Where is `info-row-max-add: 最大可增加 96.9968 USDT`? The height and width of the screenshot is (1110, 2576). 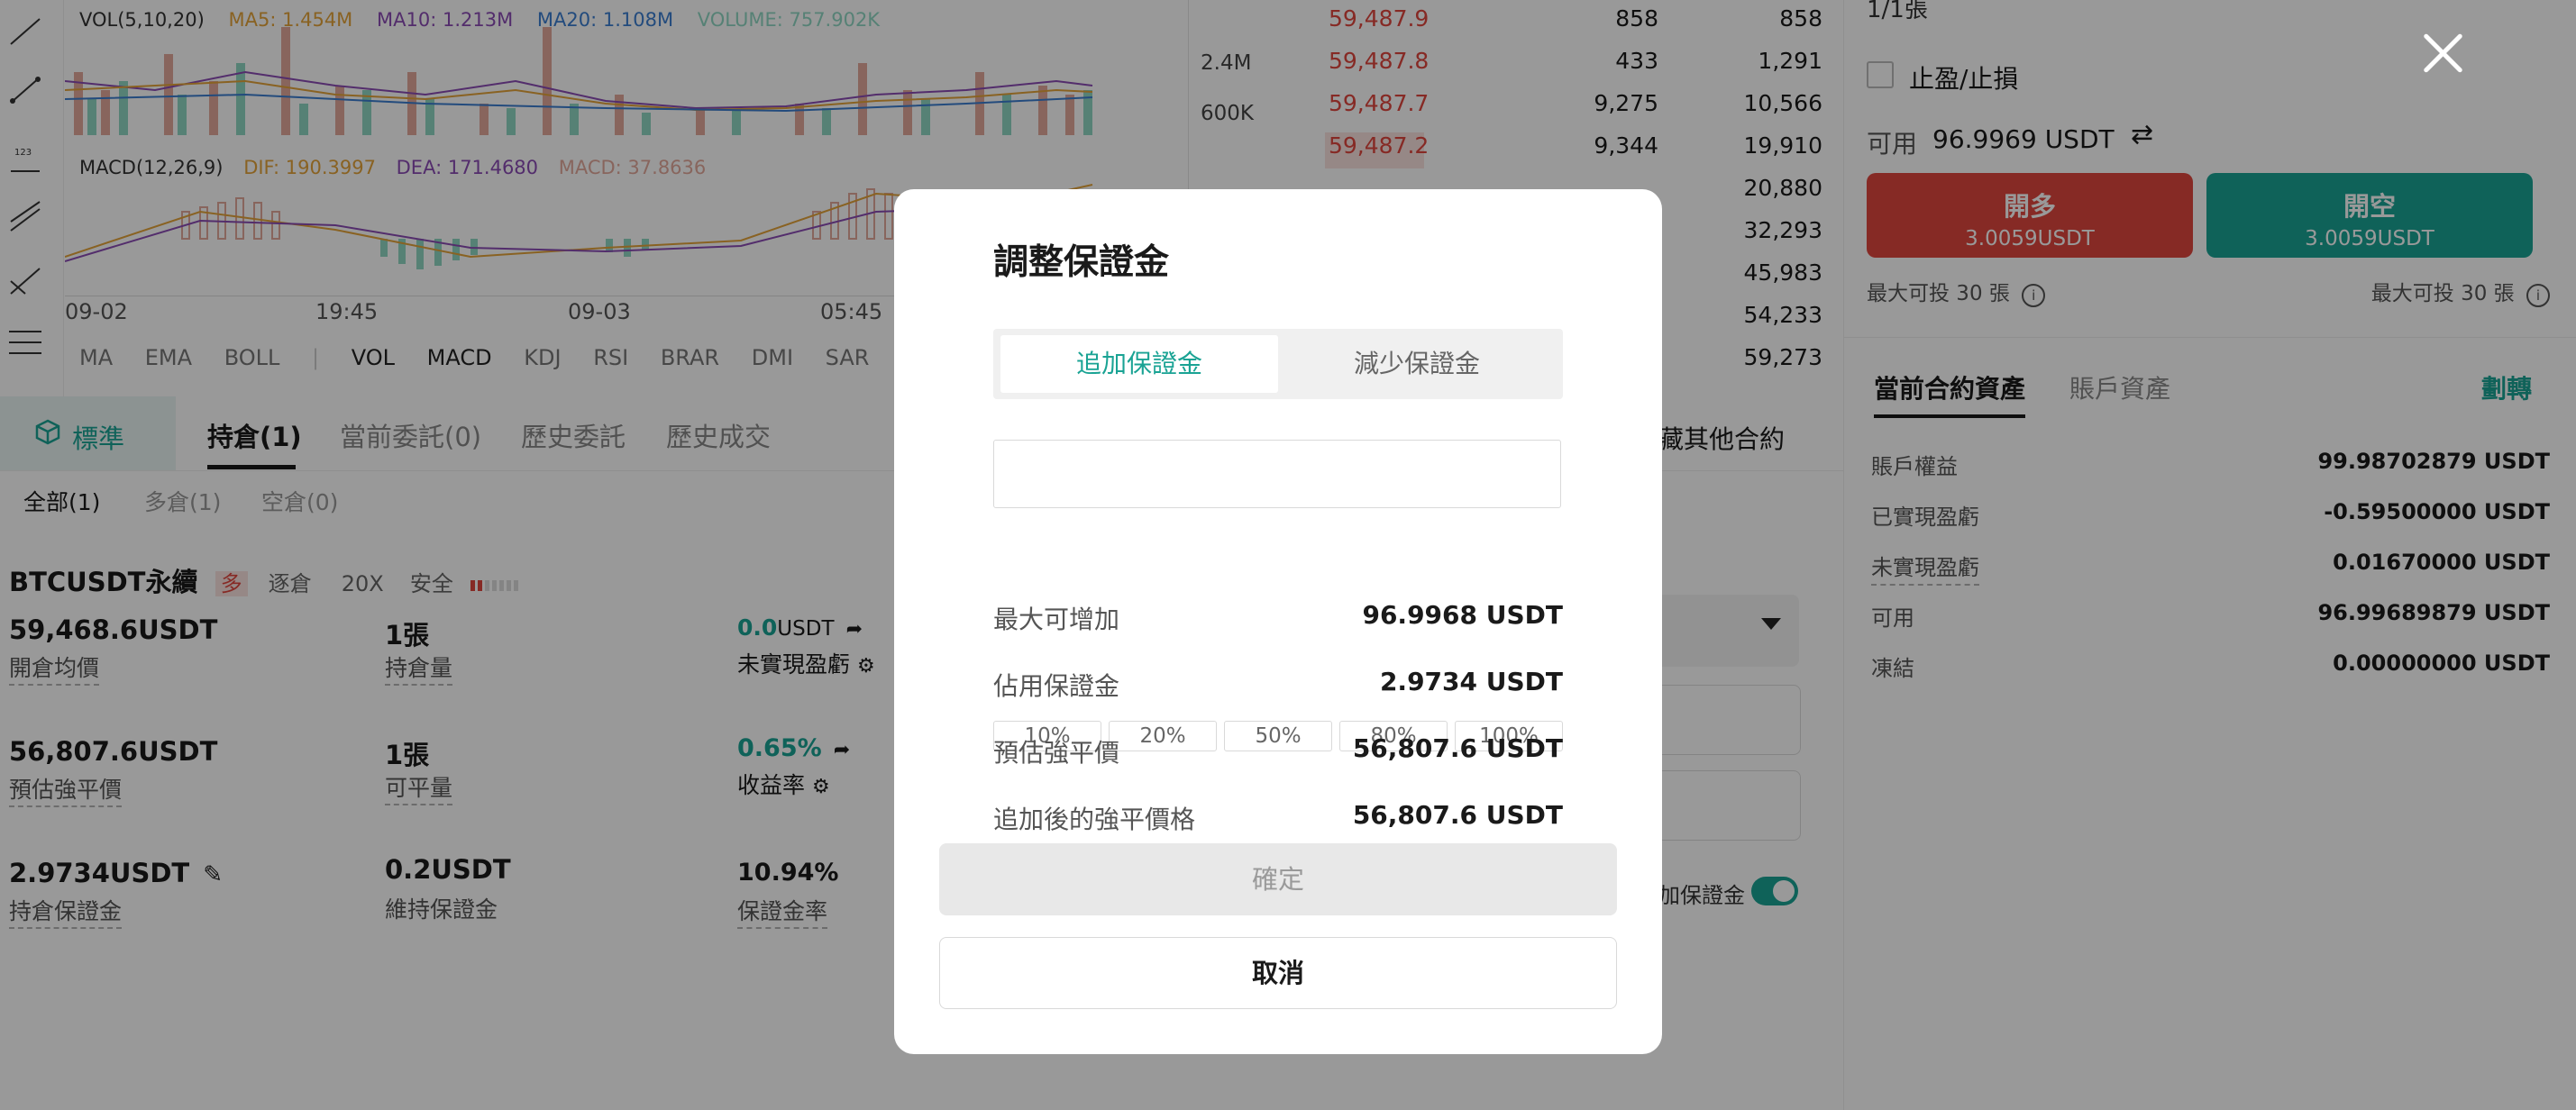 info-row-max-add: 最大可增加 96.9968 USDT is located at coordinates (1278, 620).